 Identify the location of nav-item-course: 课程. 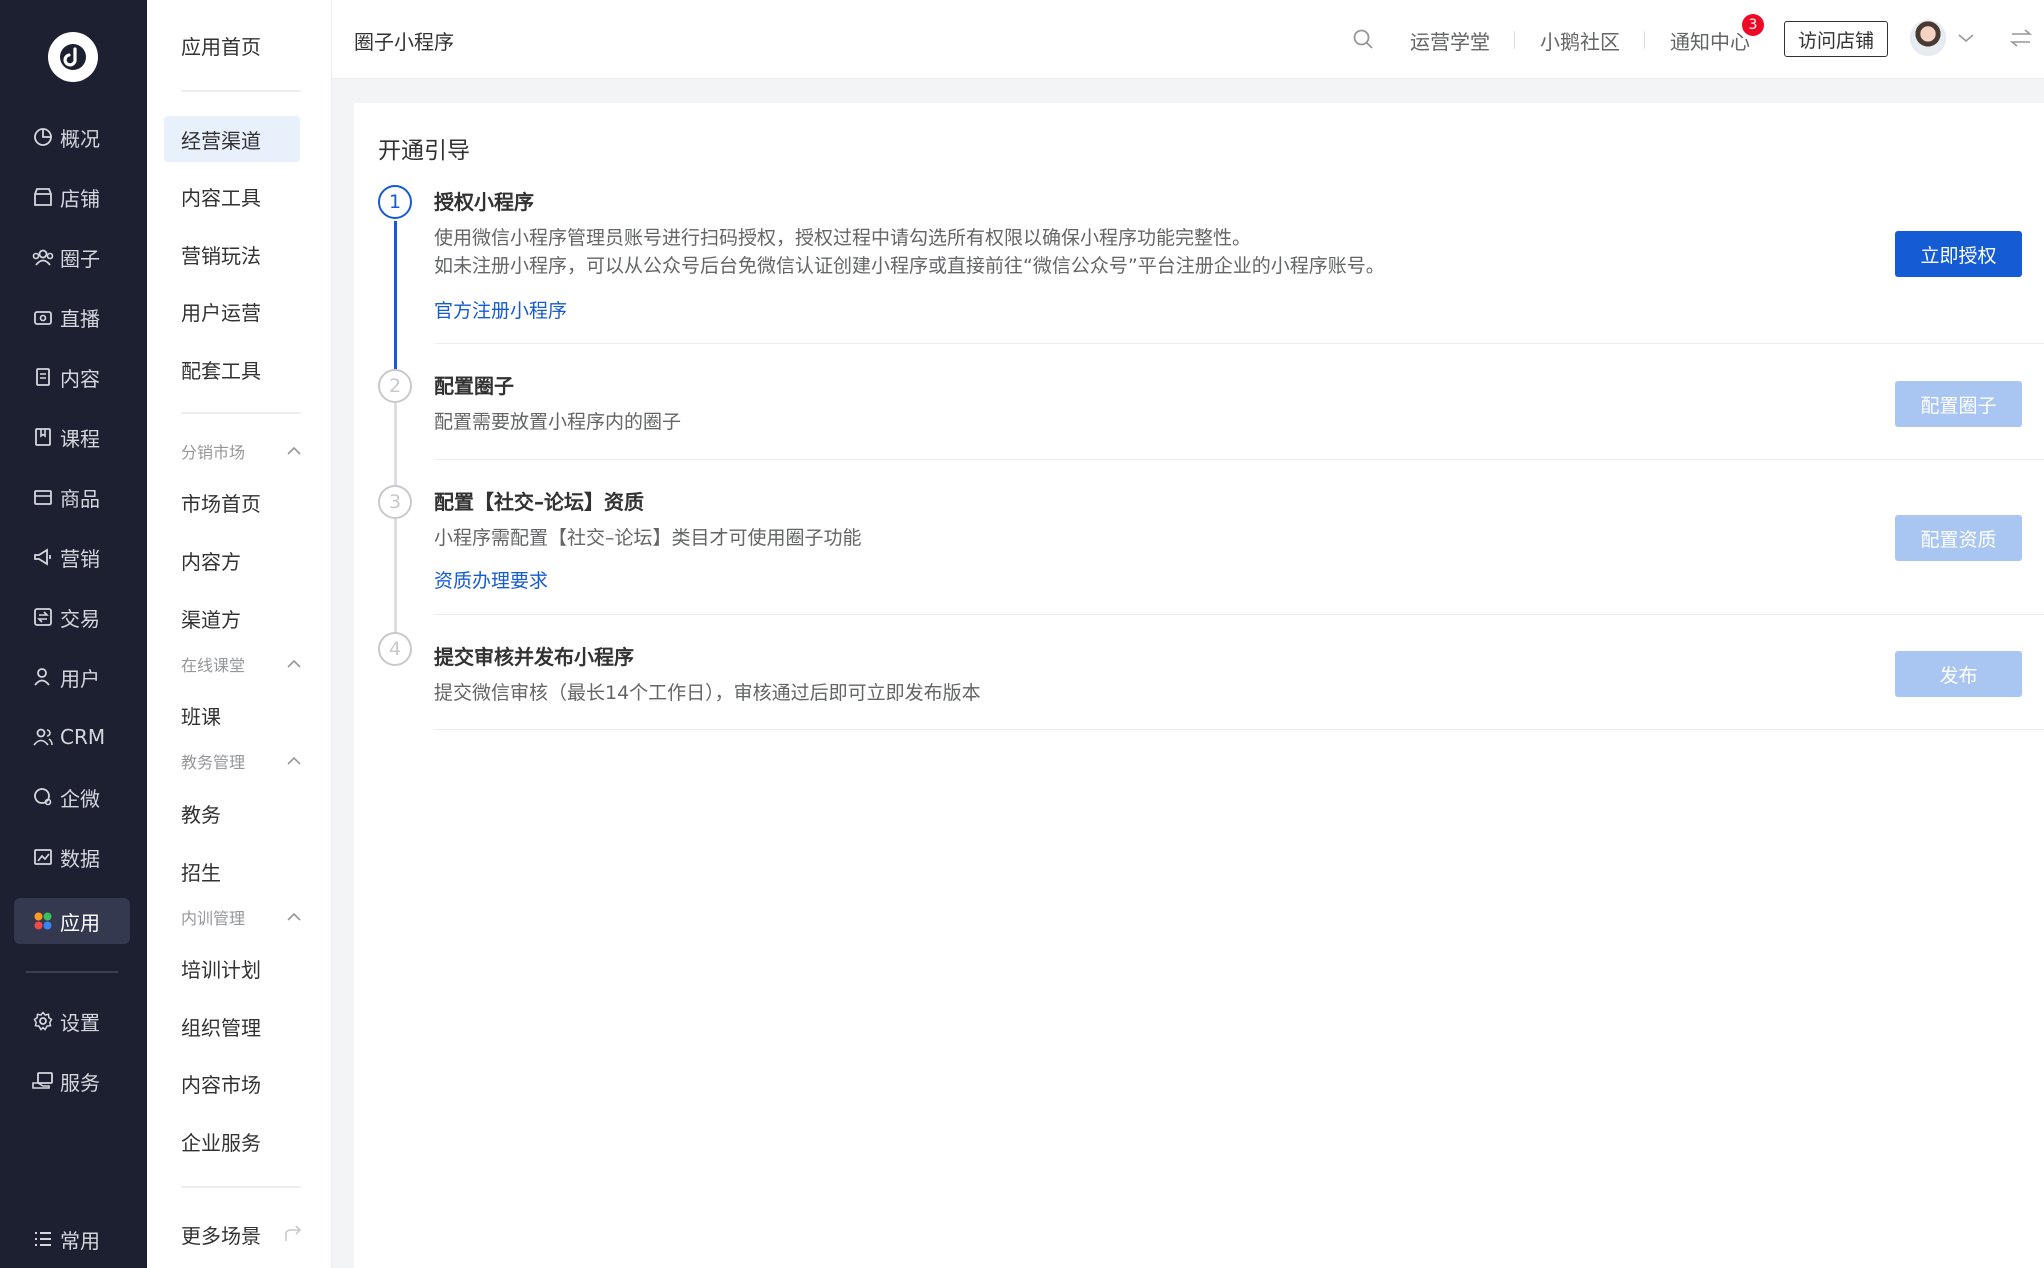
(72, 437).